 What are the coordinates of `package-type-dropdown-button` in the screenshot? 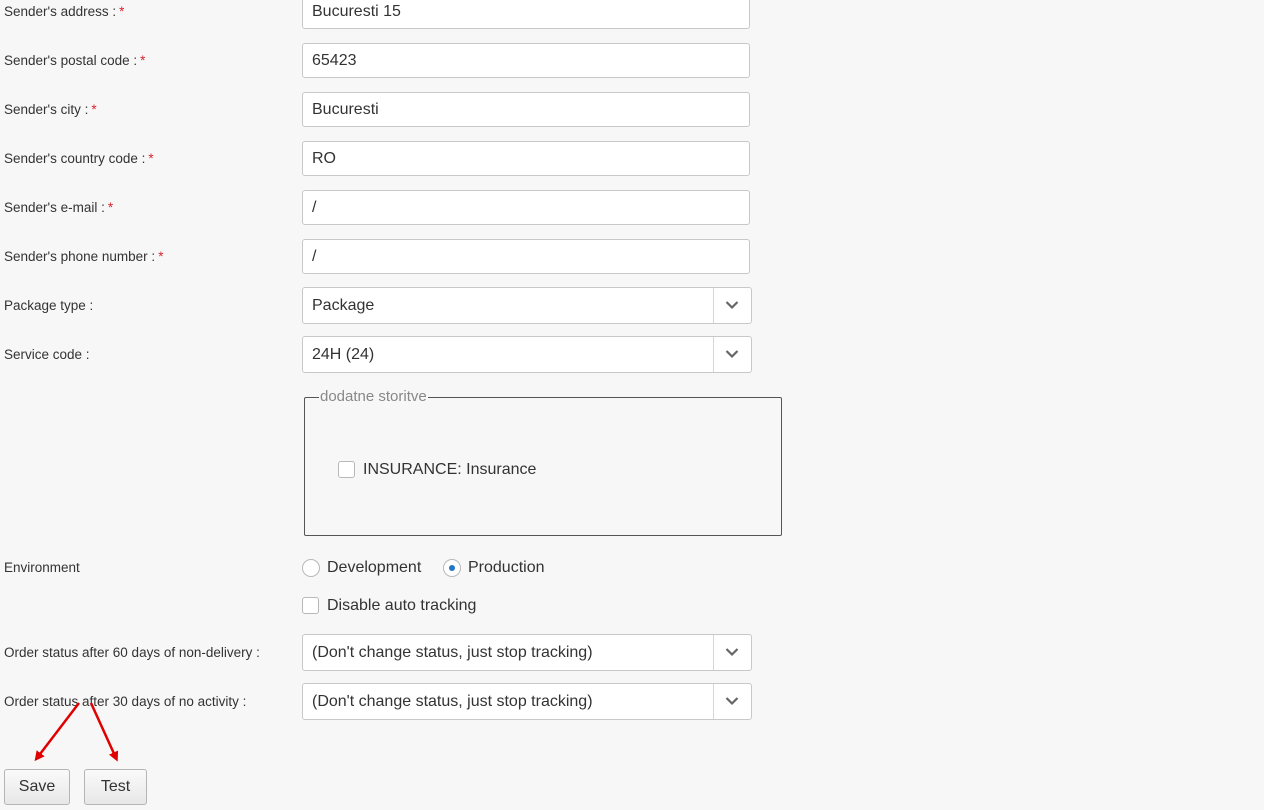 It's located at (732, 305).